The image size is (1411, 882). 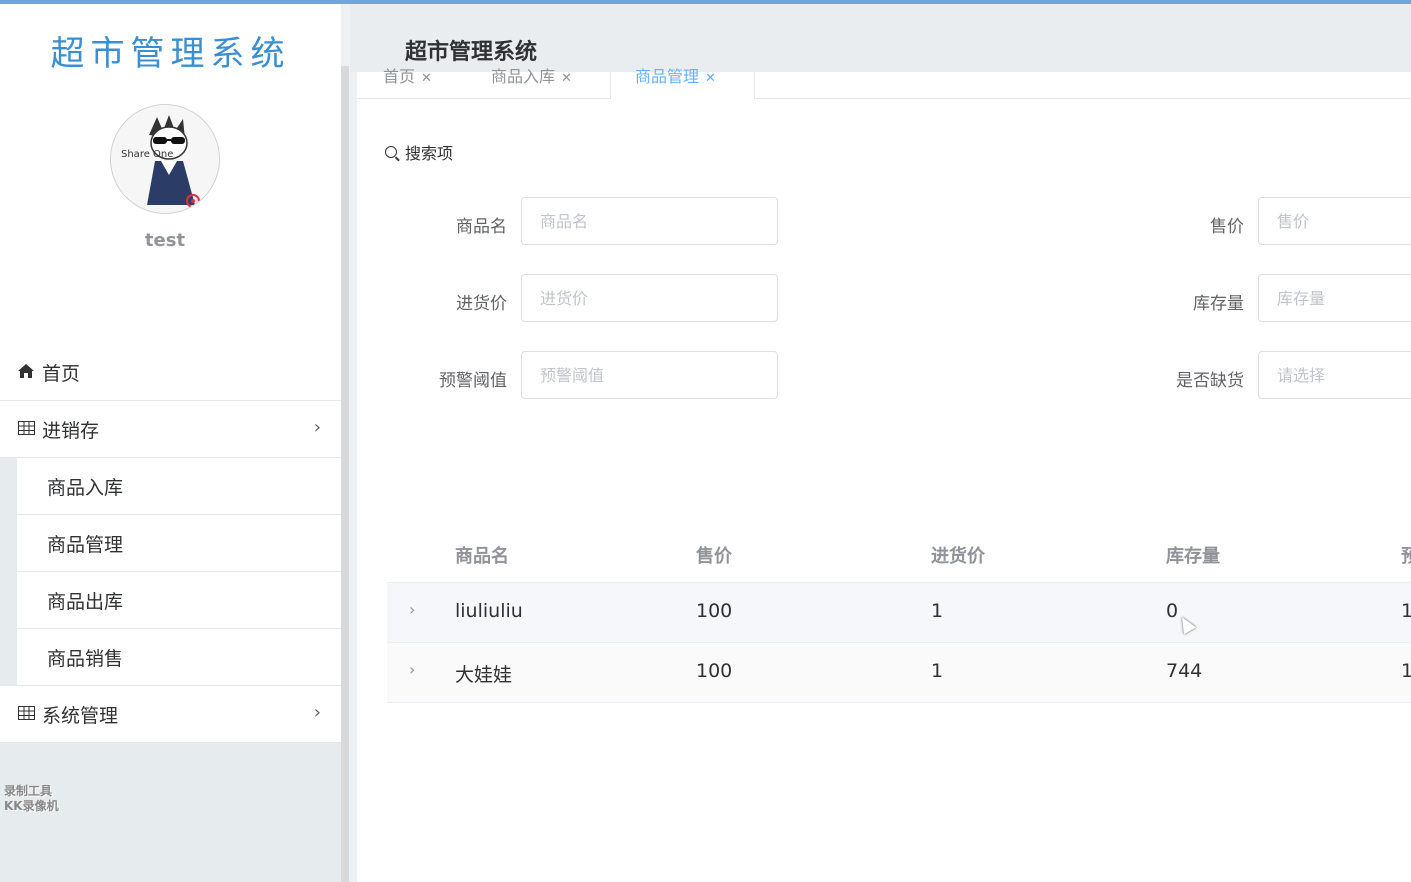 I want to click on column-header: 预, so click(x=1406, y=555).